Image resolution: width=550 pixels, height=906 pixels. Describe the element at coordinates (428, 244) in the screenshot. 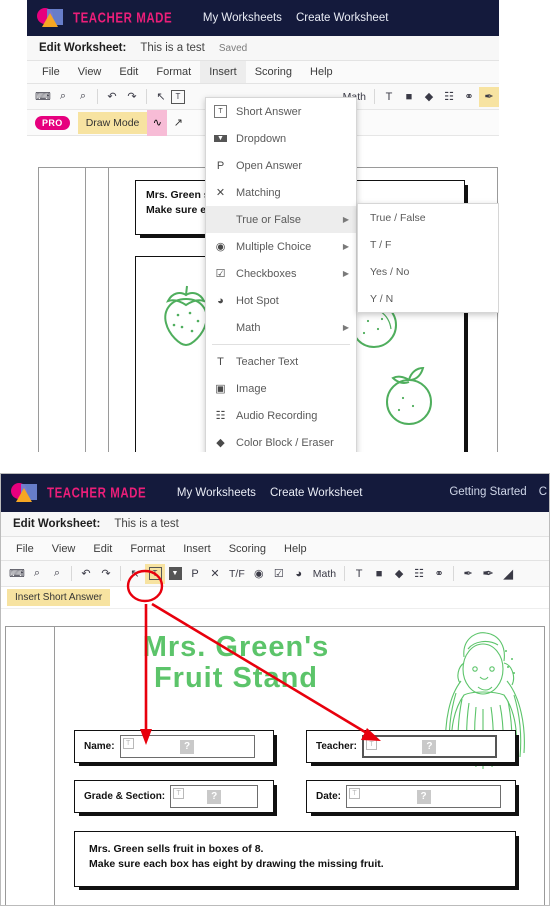

I see `submenu-item-t-f: T / F` at that location.